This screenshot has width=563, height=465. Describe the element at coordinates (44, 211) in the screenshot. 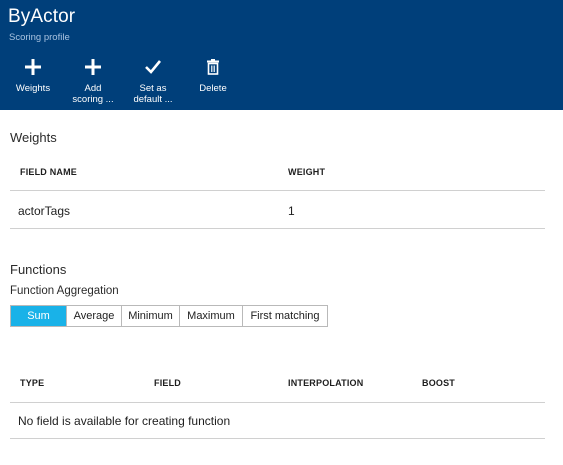

I see `weights-row-field-name: actorTags` at that location.